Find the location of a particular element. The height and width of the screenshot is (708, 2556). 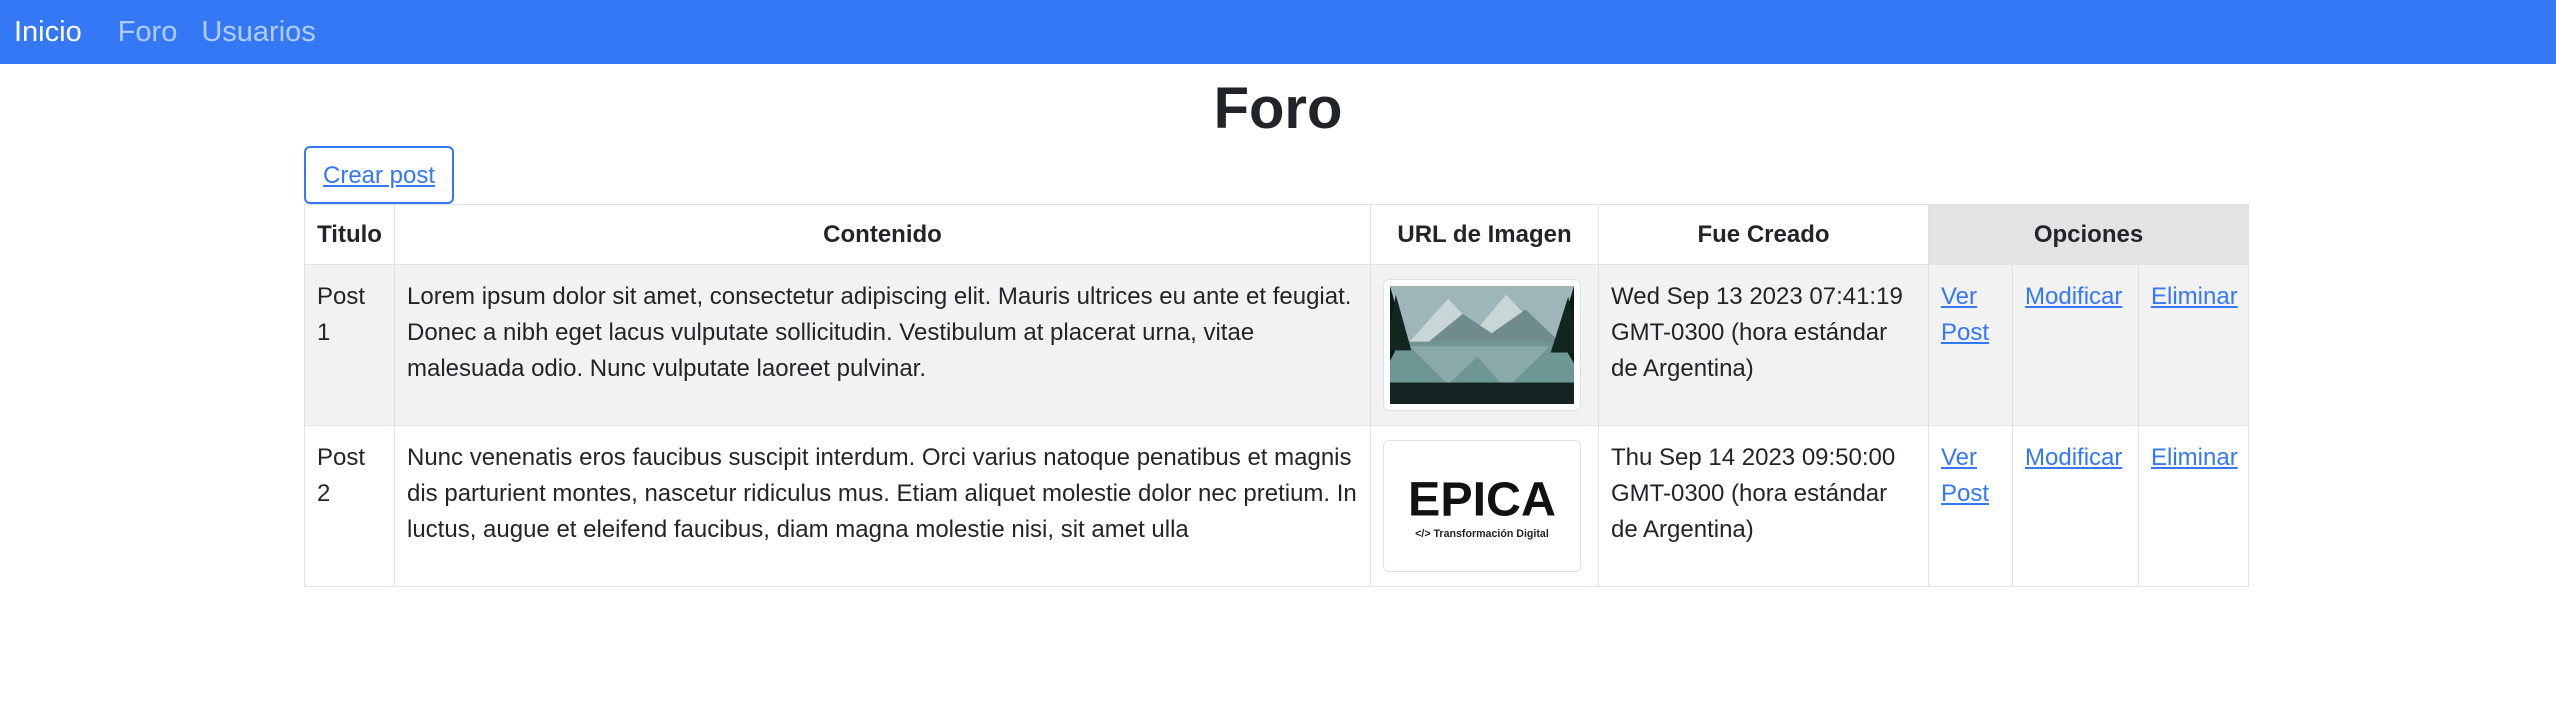

header-opciones: Opciones is located at coordinates (2088, 234).